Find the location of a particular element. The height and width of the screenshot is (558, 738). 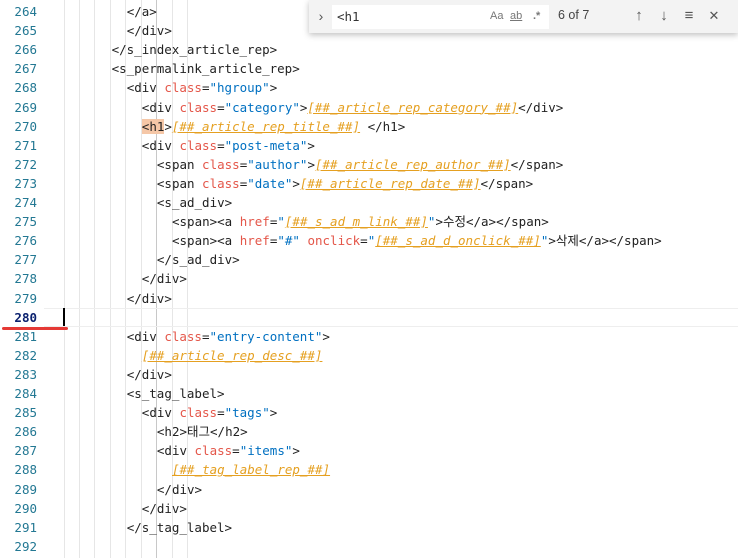

code-token: "tags" is located at coordinates (247, 413).